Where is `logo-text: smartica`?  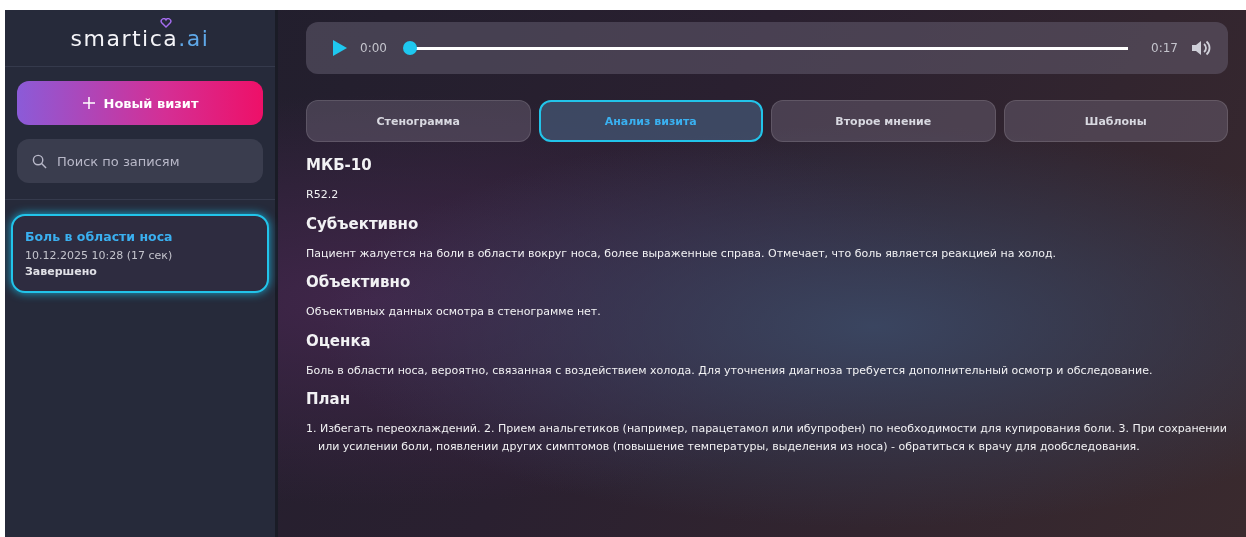 logo-text: smartica is located at coordinates (124, 38).